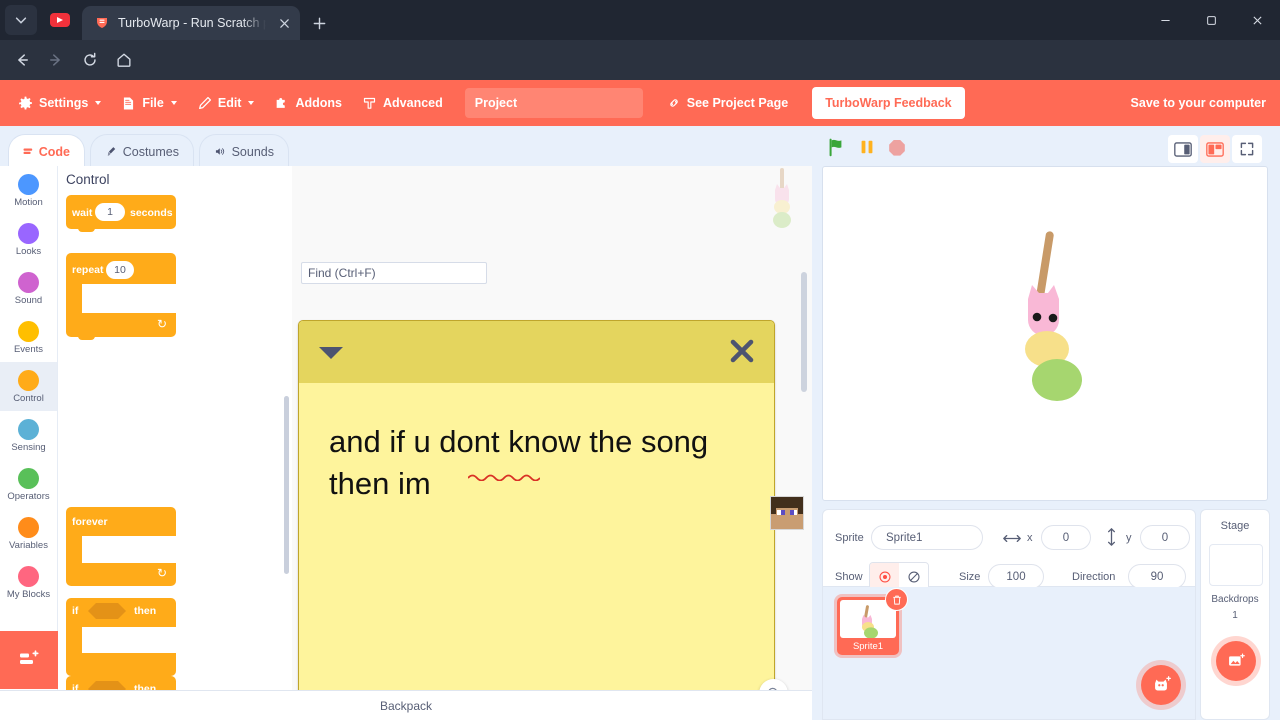 The height and width of the screenshot is (720, 1280). What do you see at coordinates (22, 60) in the screenshot?
I see `back-arrow-icon` at bounding box center [22, 60].